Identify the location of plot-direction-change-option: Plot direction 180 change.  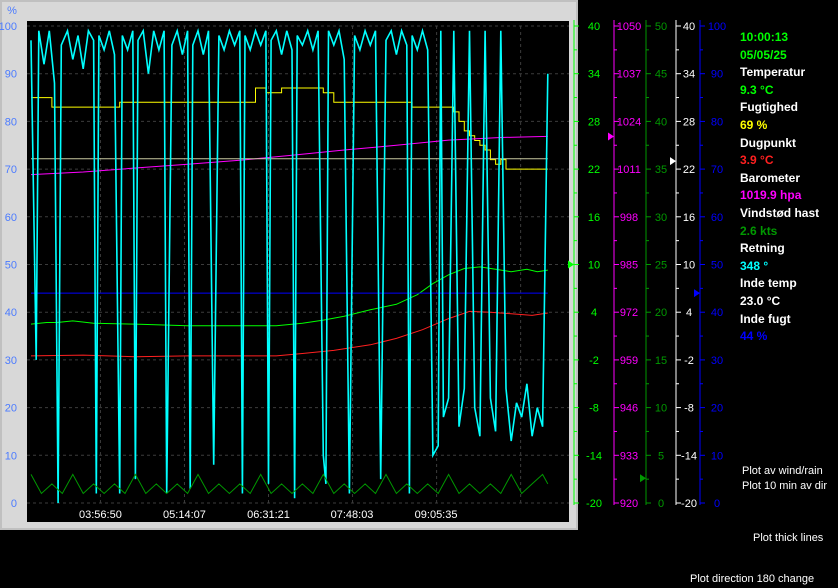
(752, 579).